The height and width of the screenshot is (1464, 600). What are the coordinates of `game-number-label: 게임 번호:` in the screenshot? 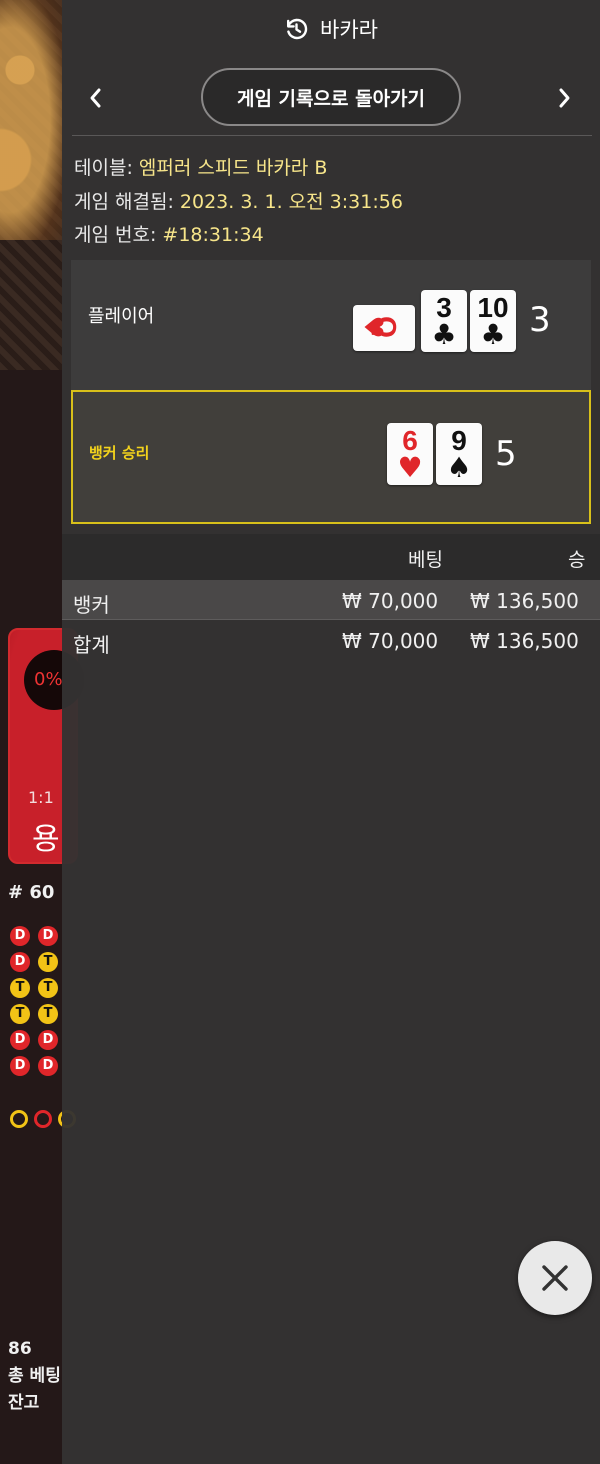 It's located at (118, 235).